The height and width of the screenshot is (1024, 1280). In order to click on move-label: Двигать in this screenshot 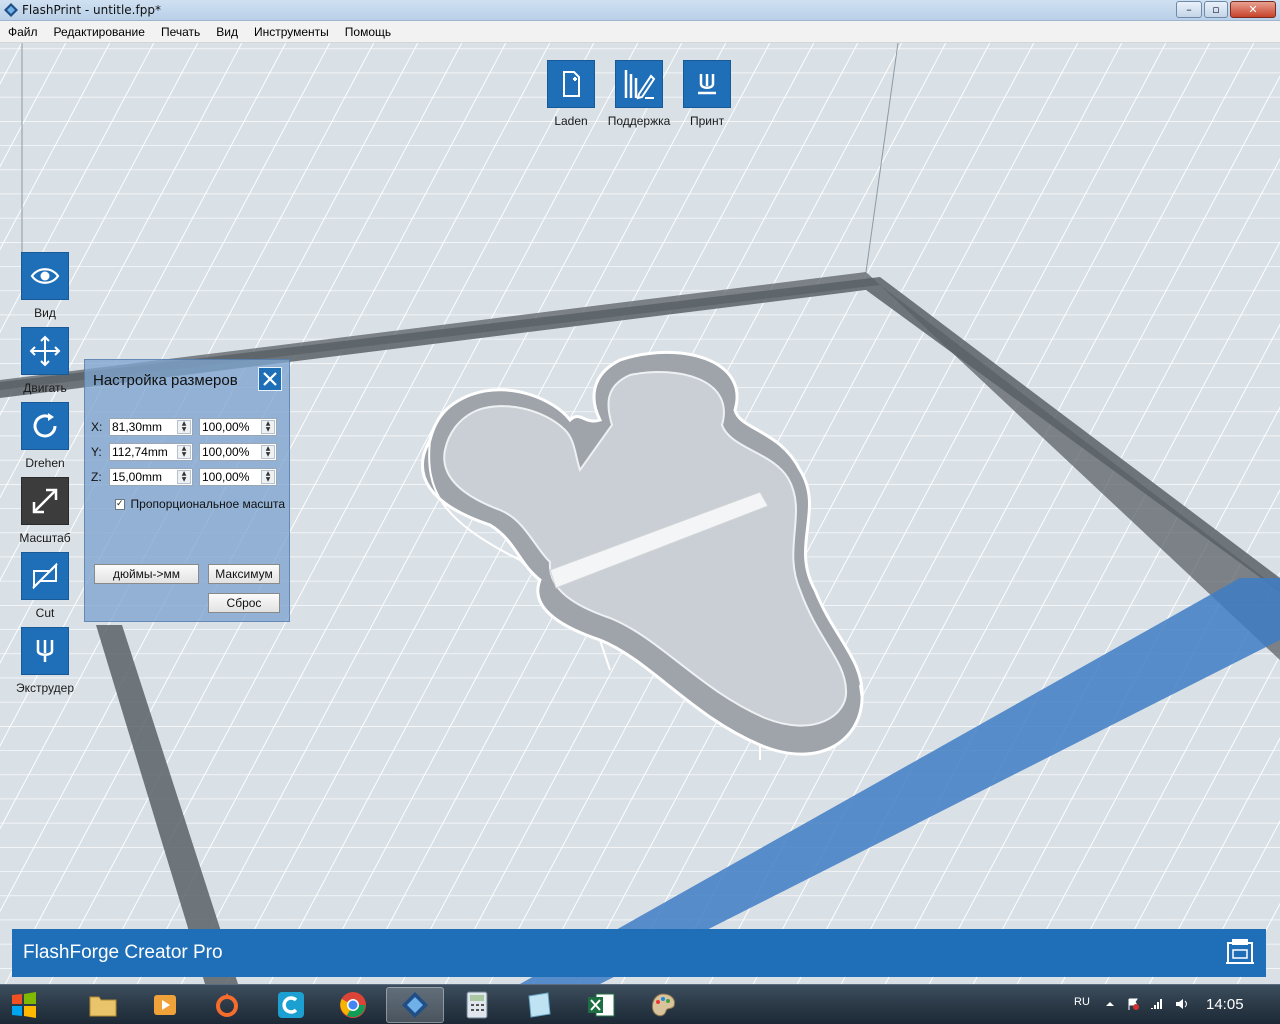, I will do `click(45, 388)`.